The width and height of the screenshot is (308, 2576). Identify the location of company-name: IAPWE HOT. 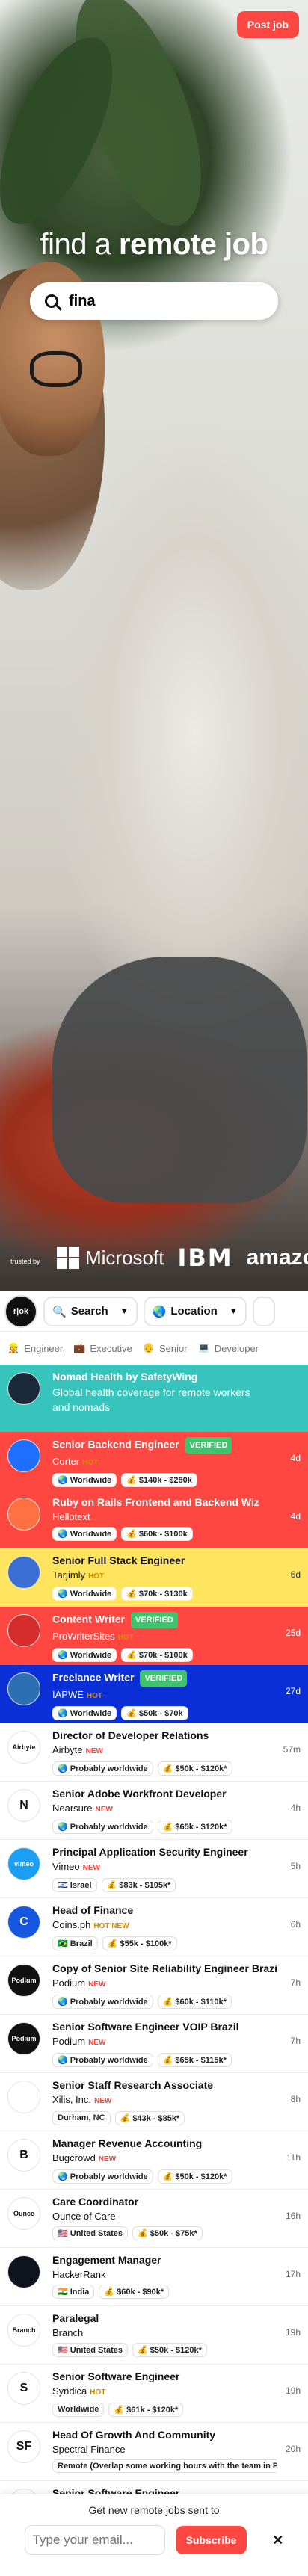
(77, 1694).